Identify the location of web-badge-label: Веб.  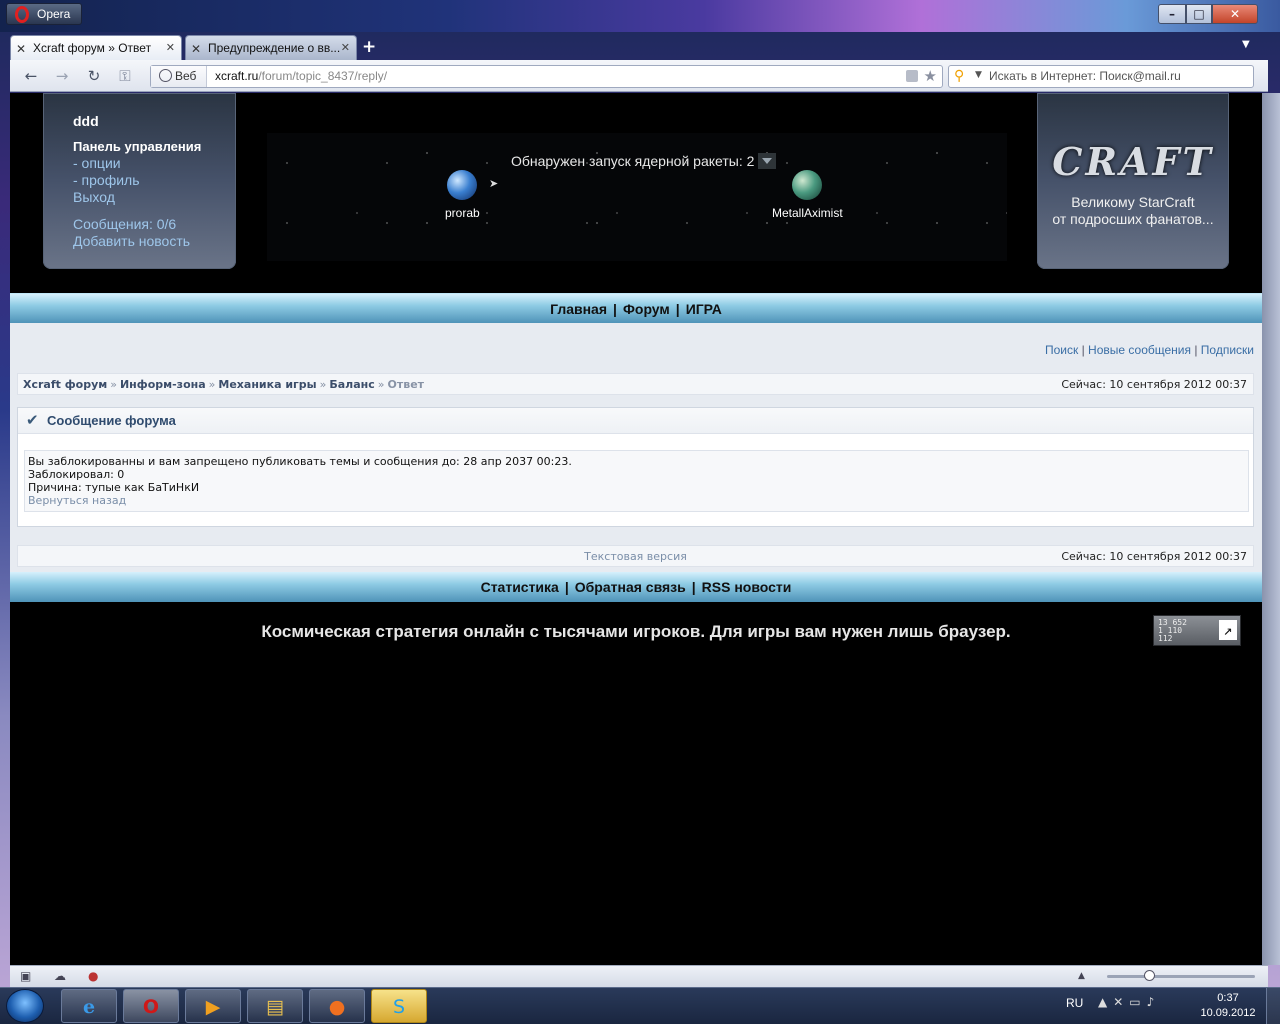
(186, 76).